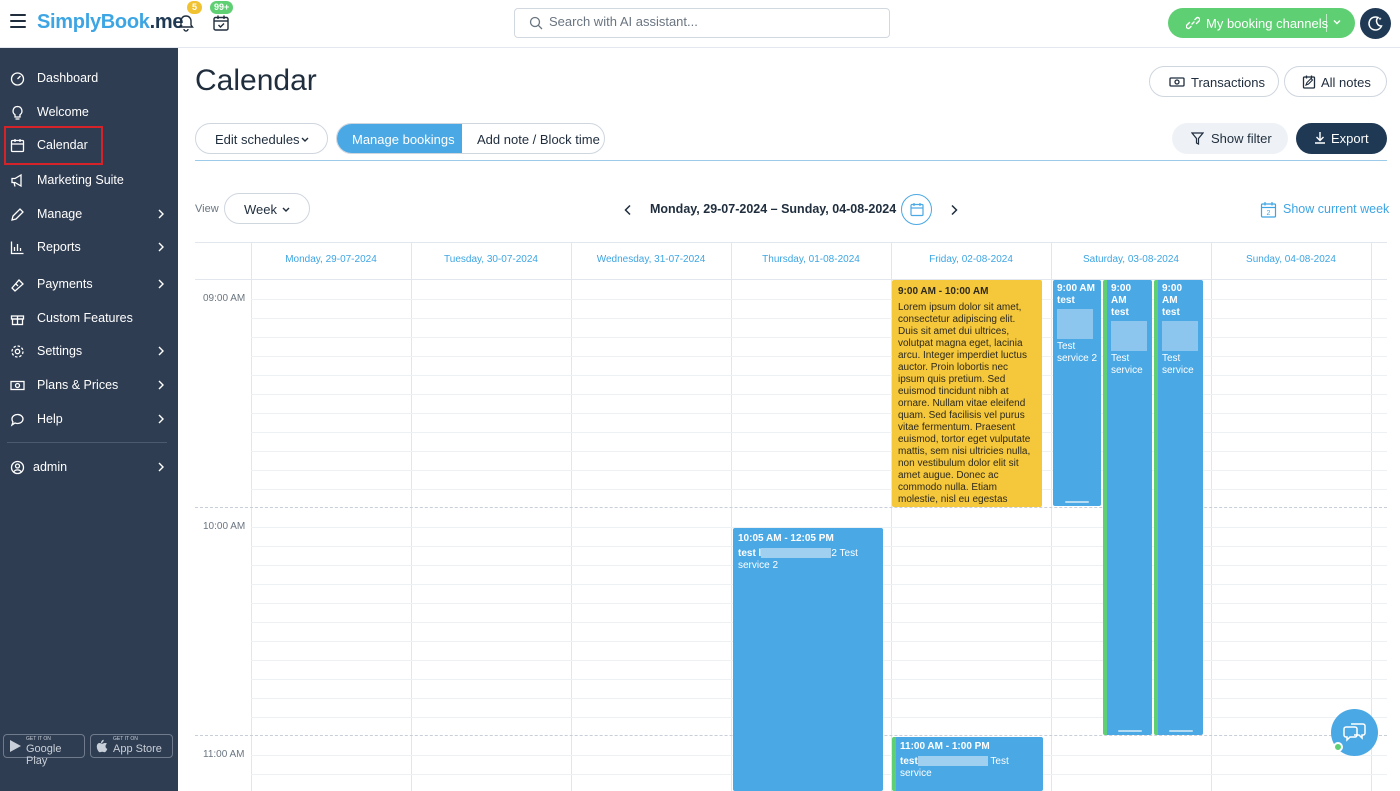  What do you see at coordinates (89, 284) in the screenshot?
I see `sidebar-item-payments: Payments` at bounding box center [89, 284].